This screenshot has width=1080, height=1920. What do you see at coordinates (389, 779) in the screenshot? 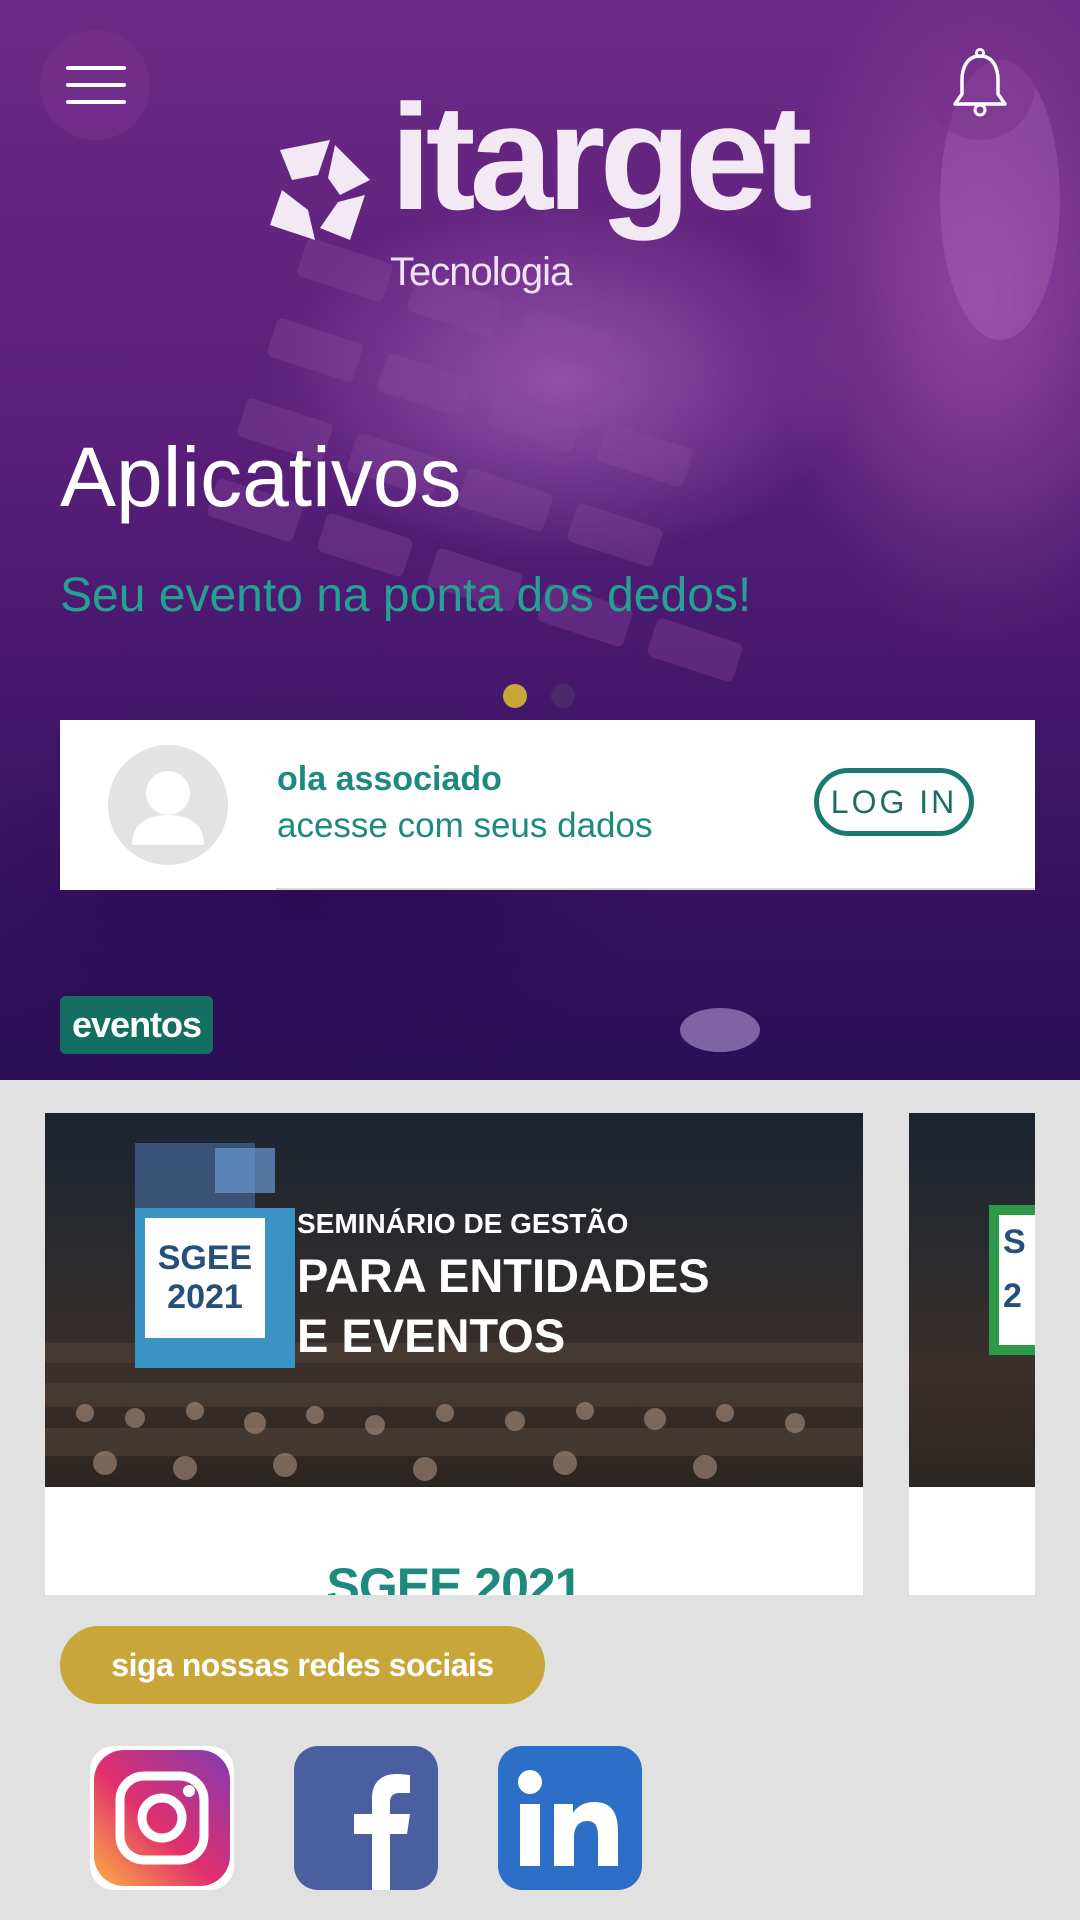
I see `login-greeting: ola associado` at bounding box center [389, 779].